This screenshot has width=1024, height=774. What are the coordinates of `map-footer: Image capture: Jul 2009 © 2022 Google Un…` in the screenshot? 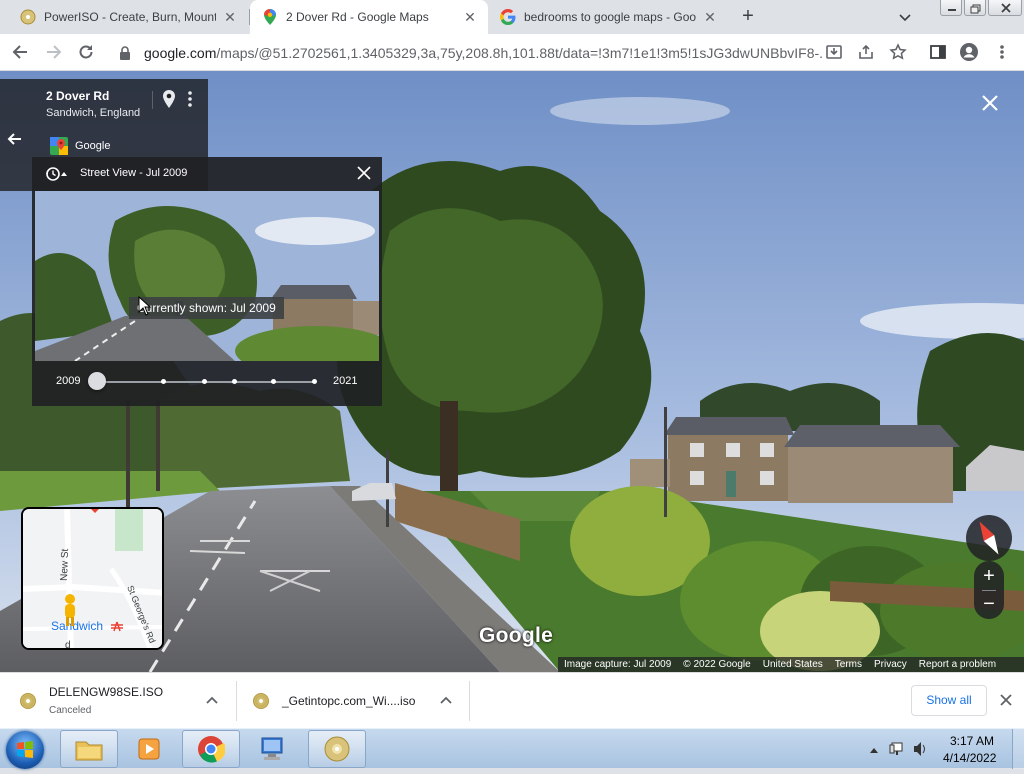 It's located at (791, 664).